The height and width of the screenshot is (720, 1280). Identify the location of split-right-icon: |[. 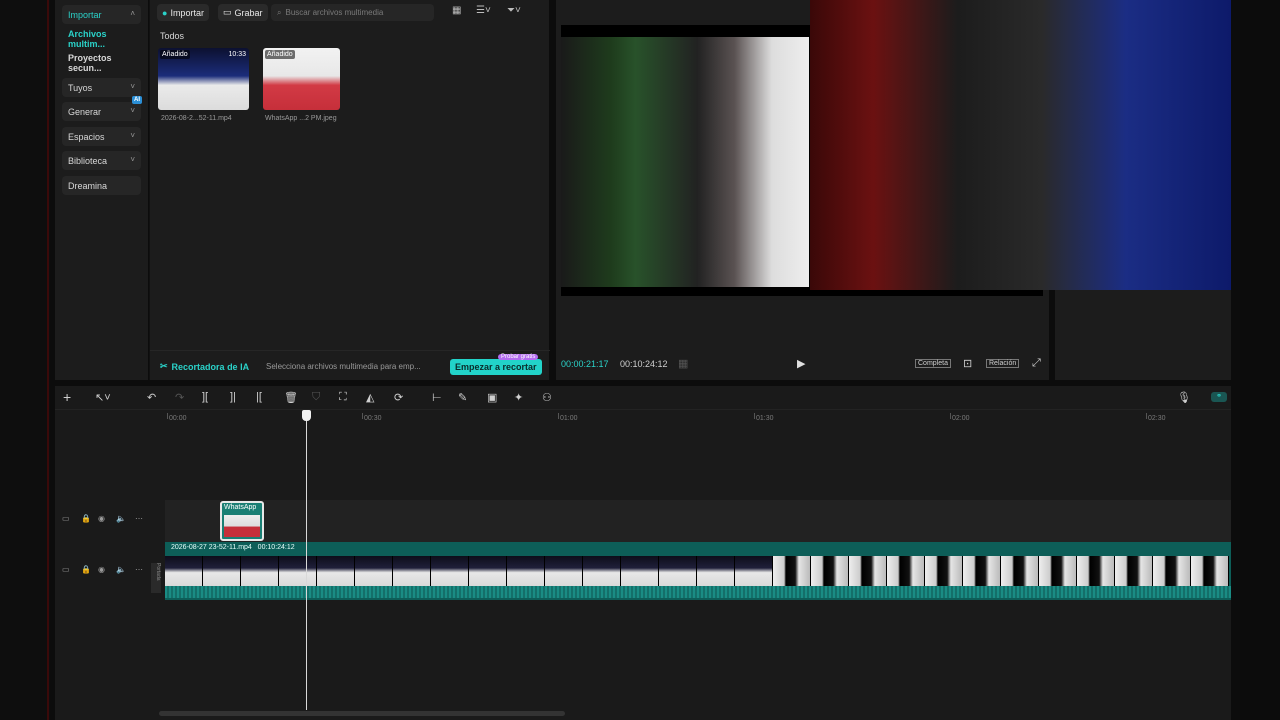
(259, 397).